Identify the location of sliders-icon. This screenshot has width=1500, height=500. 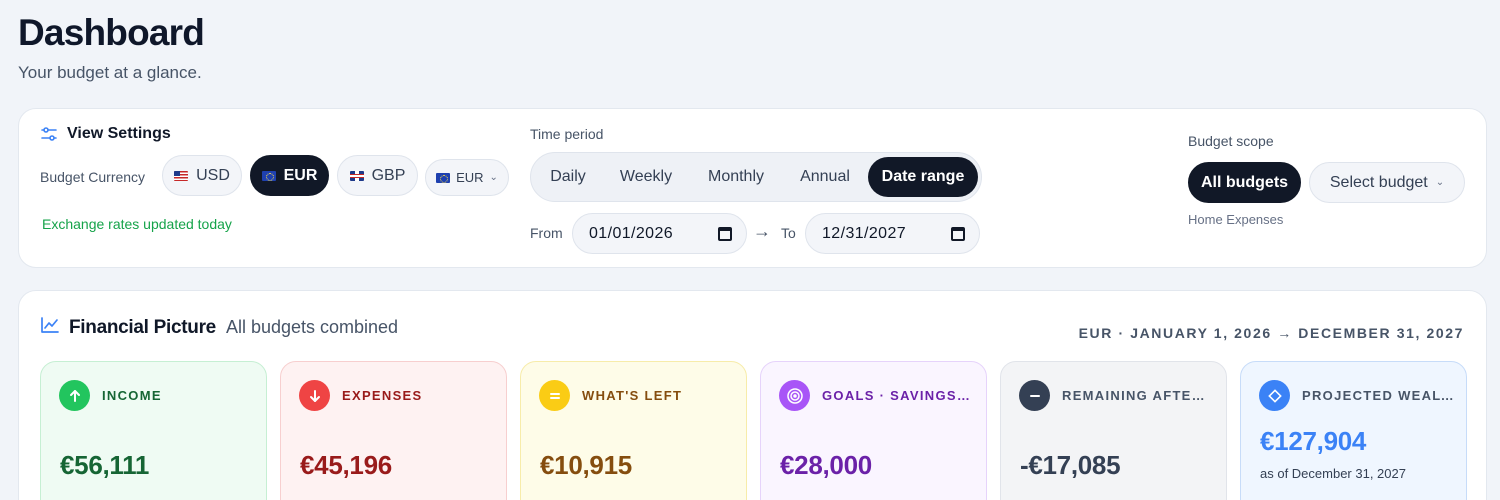
(49, 134).